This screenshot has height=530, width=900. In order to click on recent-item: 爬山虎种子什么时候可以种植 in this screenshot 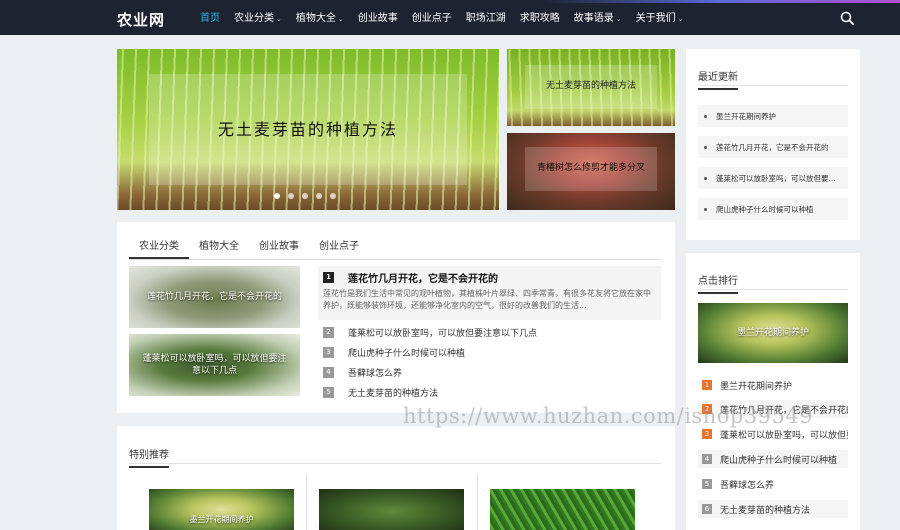, I will do `click(773, 209)`.